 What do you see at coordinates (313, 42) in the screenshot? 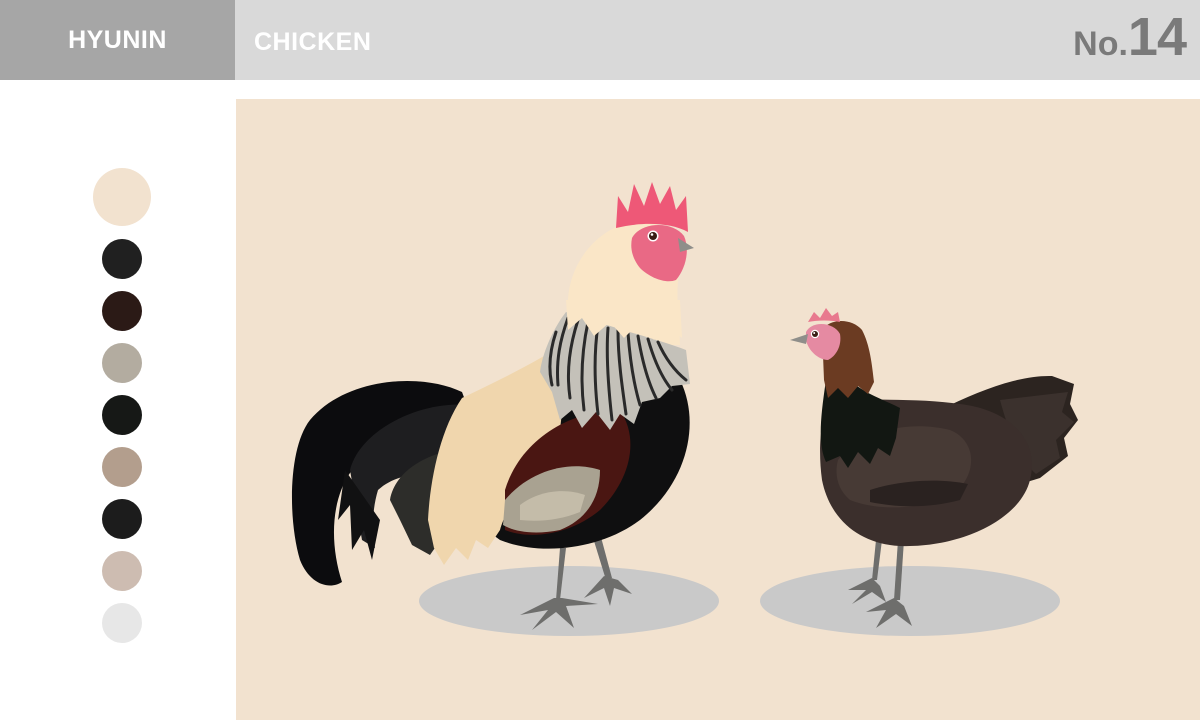
I see `page-title: CHICKEN` at bounding box center [313, 42].